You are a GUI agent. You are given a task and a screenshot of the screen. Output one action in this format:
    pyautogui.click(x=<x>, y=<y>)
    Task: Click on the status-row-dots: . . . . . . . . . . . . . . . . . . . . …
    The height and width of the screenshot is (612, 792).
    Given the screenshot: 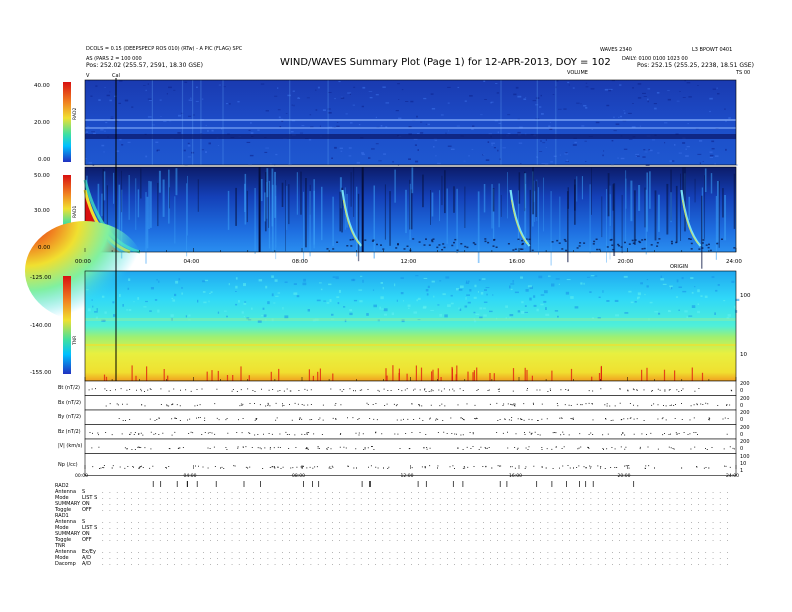 What is the action you would take?
    pyautogui.click(x=417, y=564)
    